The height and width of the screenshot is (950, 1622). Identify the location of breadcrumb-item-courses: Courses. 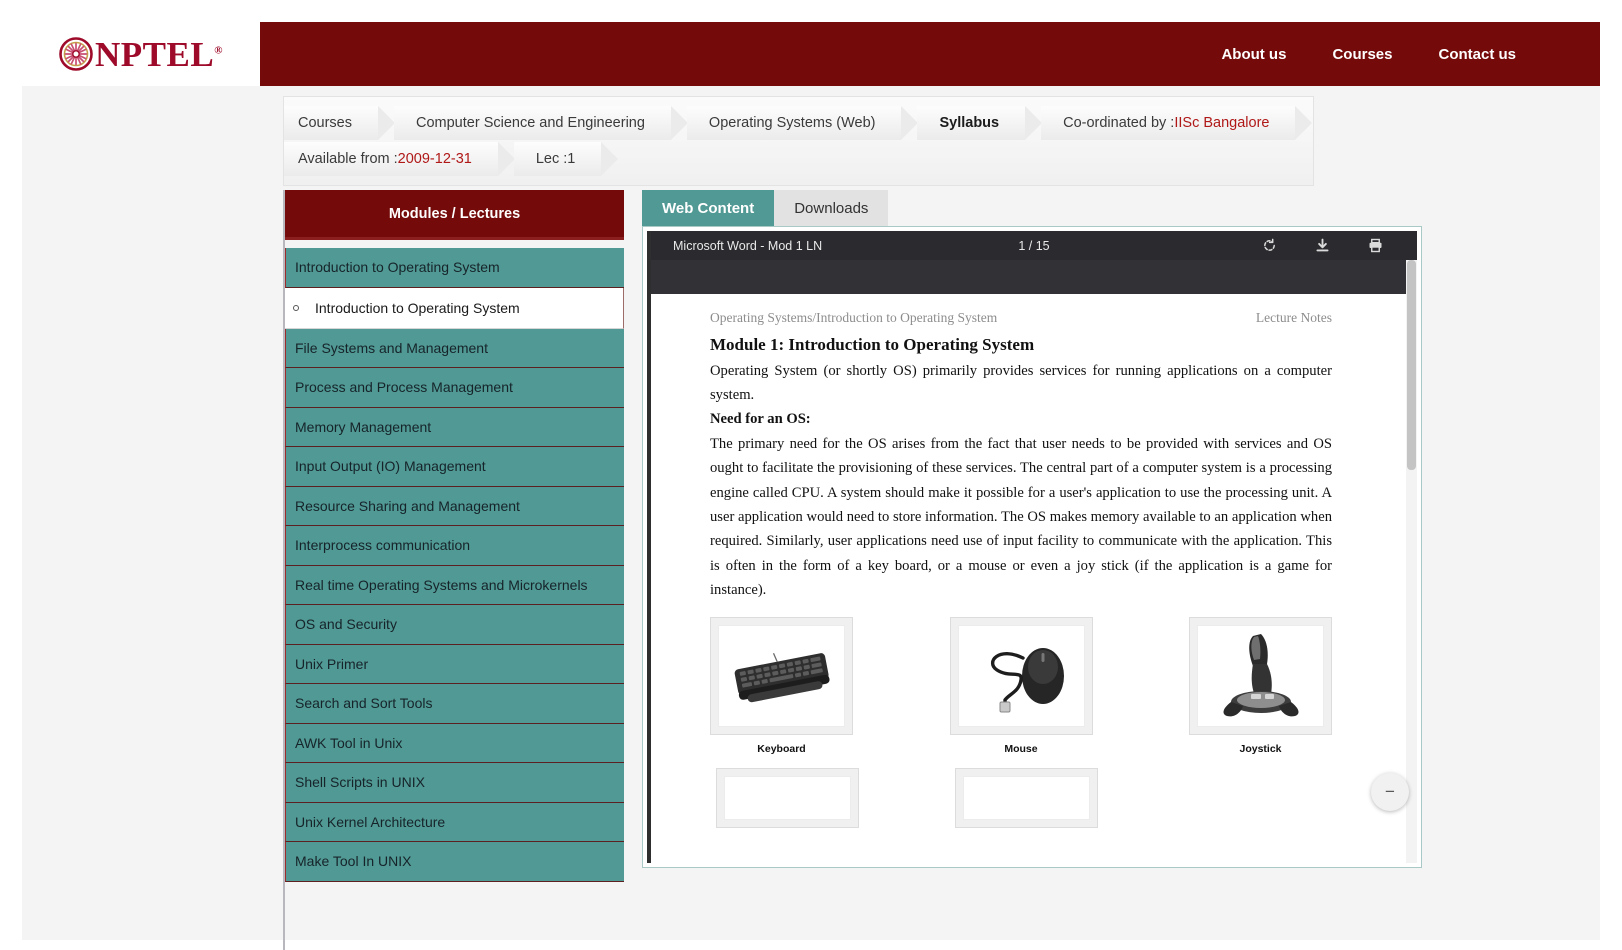
(339, 123).